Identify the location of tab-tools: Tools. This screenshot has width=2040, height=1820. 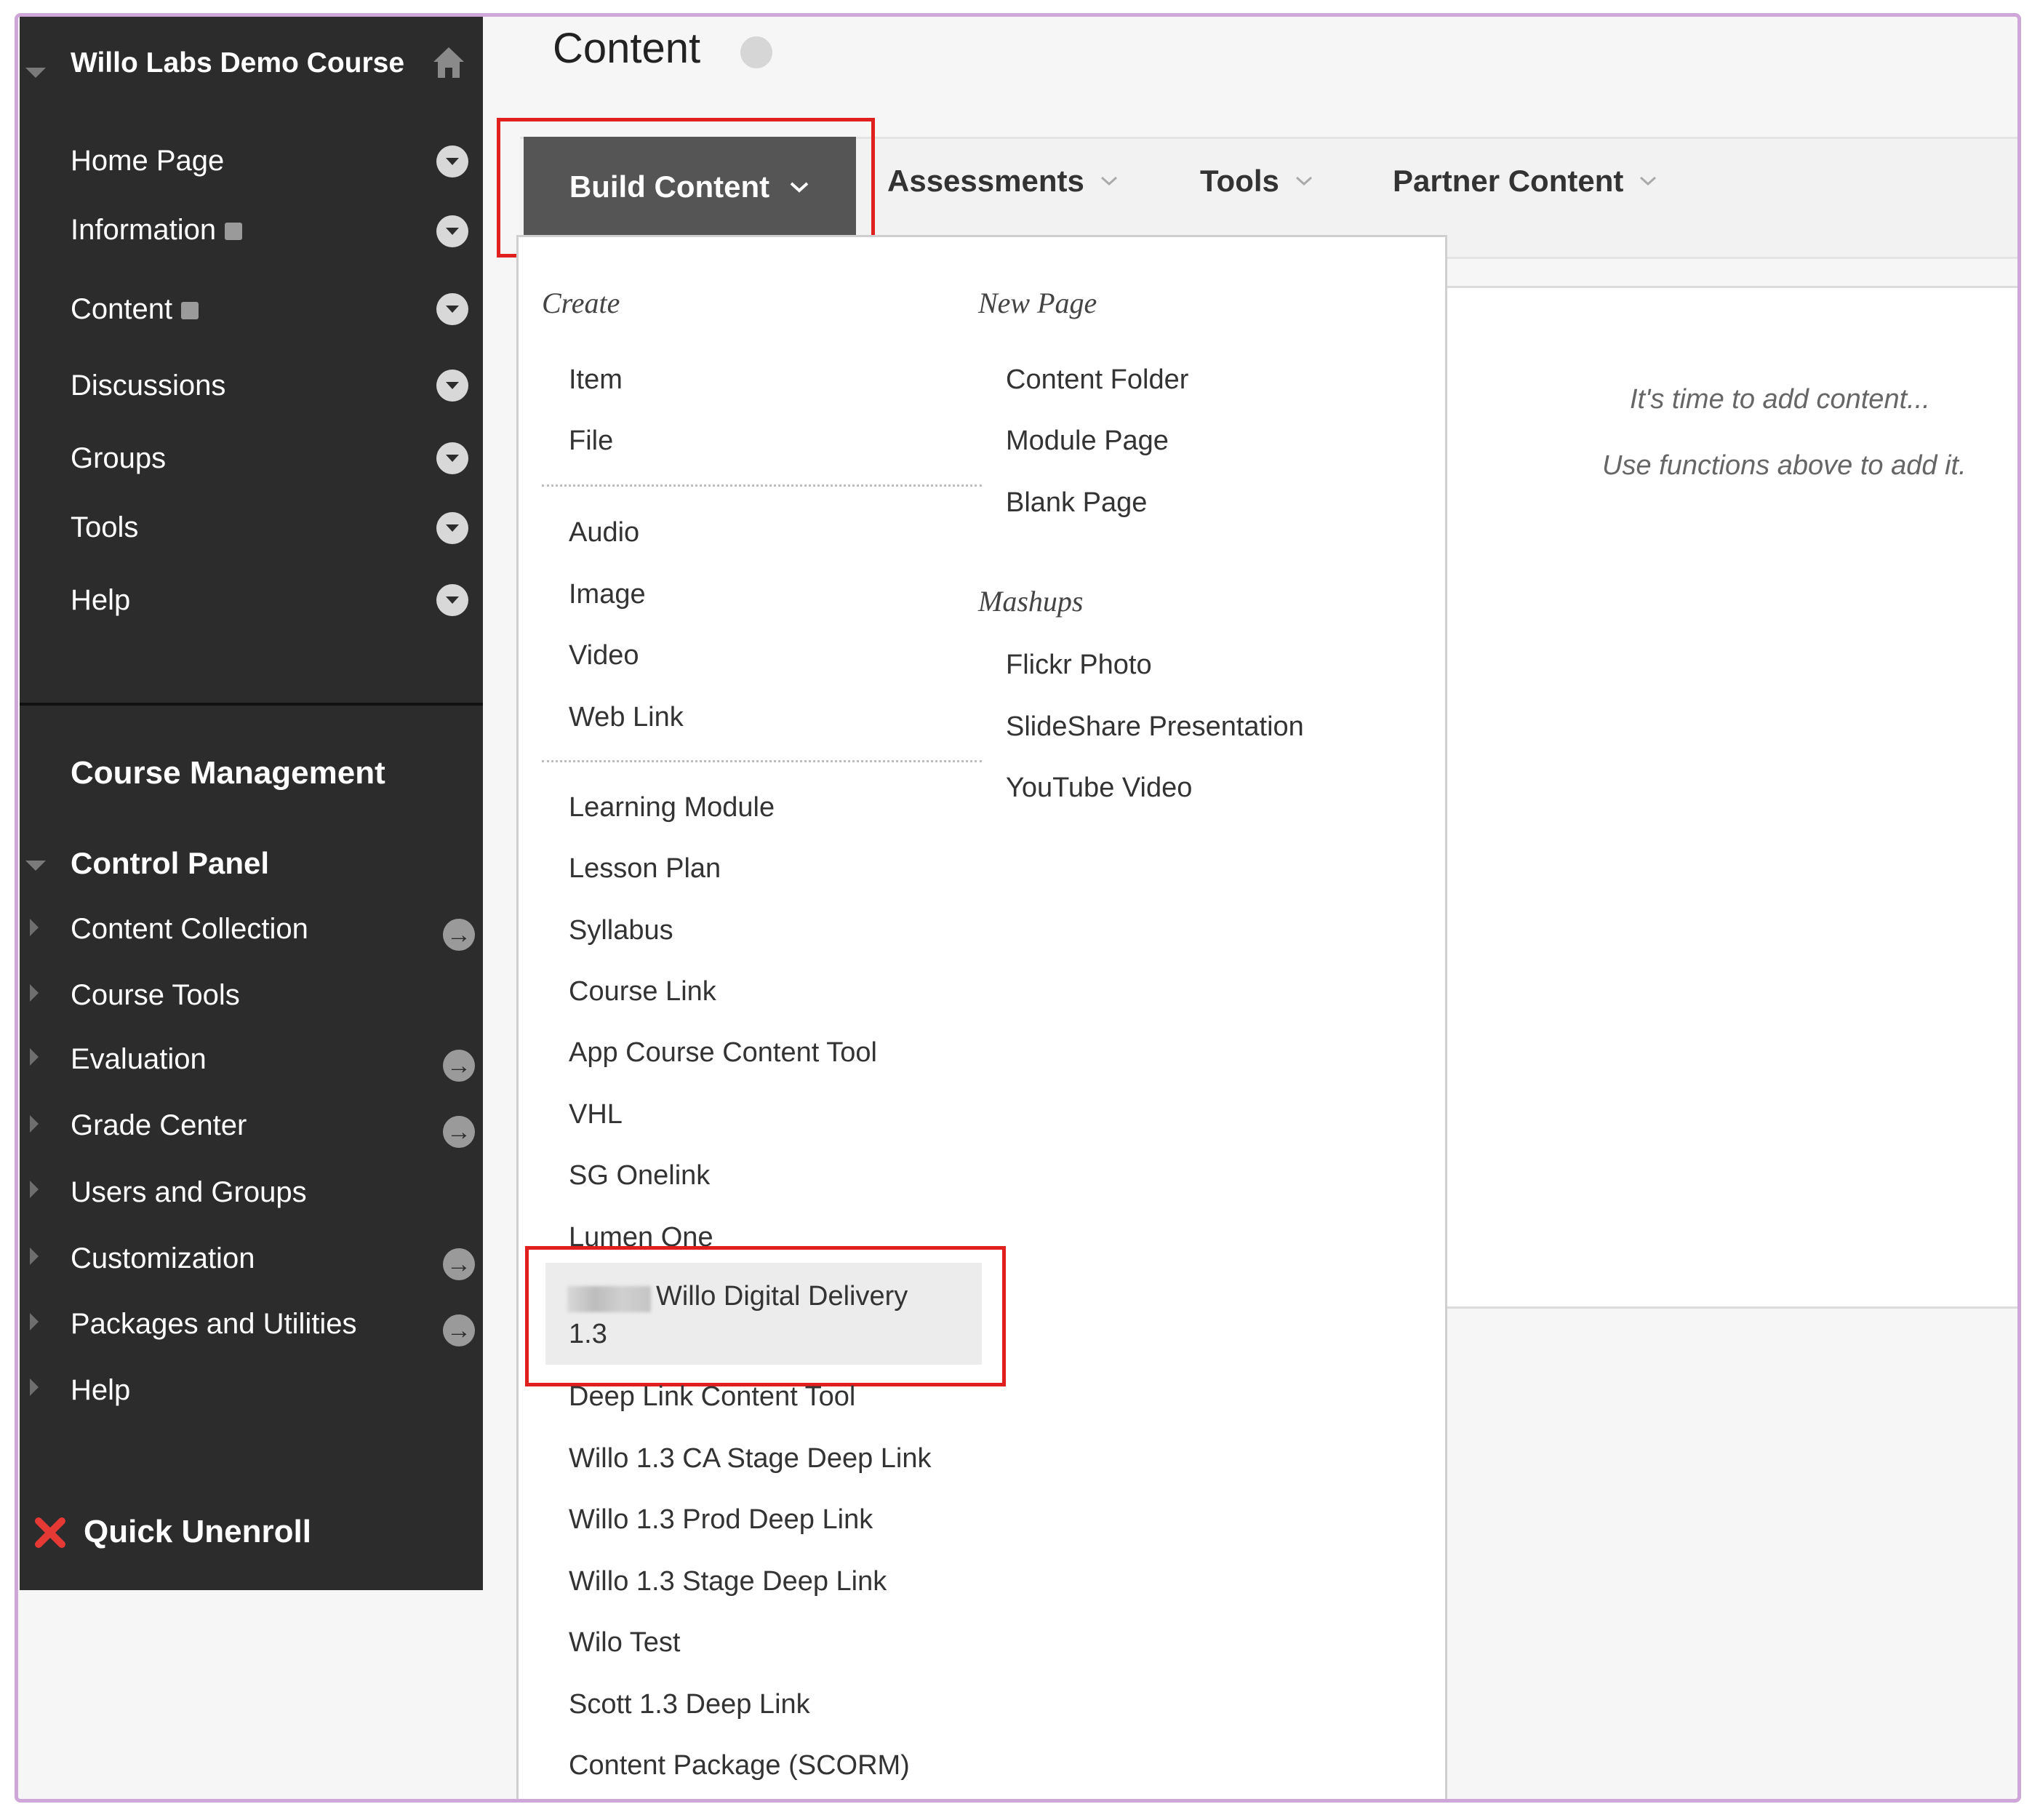
(1257, 181).